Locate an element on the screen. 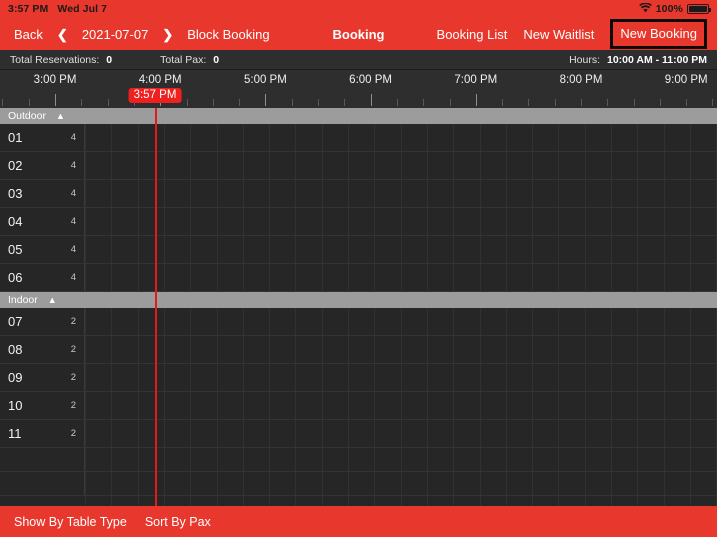 The height and width of the screenshot is (537, 717). table-label-cell: 10 2 is located at coordinates (42, 405).